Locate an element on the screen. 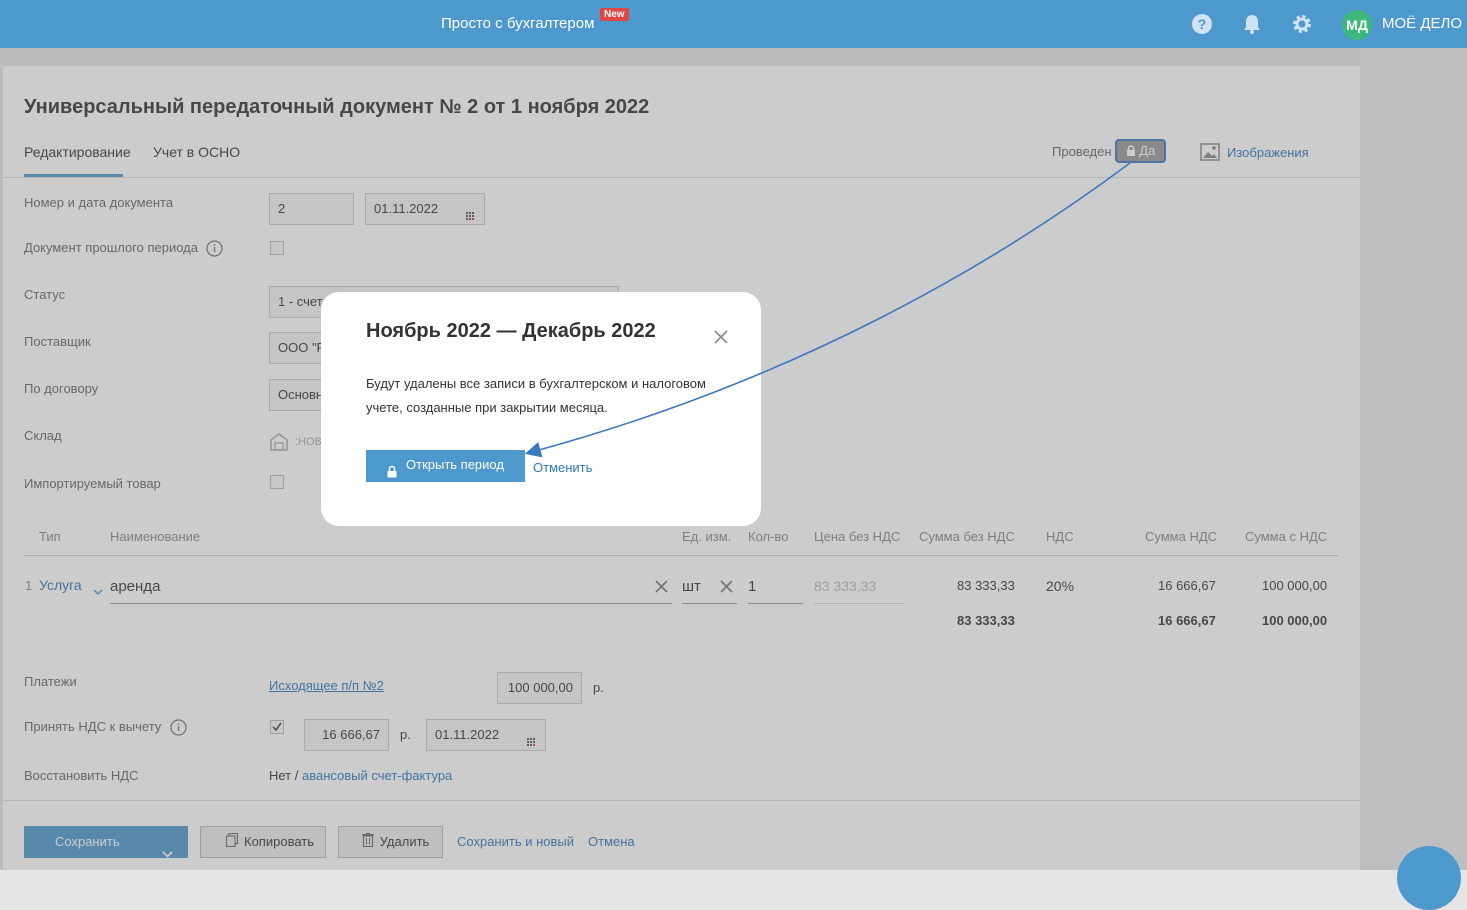  help-icon: ? is located at coordinates (1202, 24).